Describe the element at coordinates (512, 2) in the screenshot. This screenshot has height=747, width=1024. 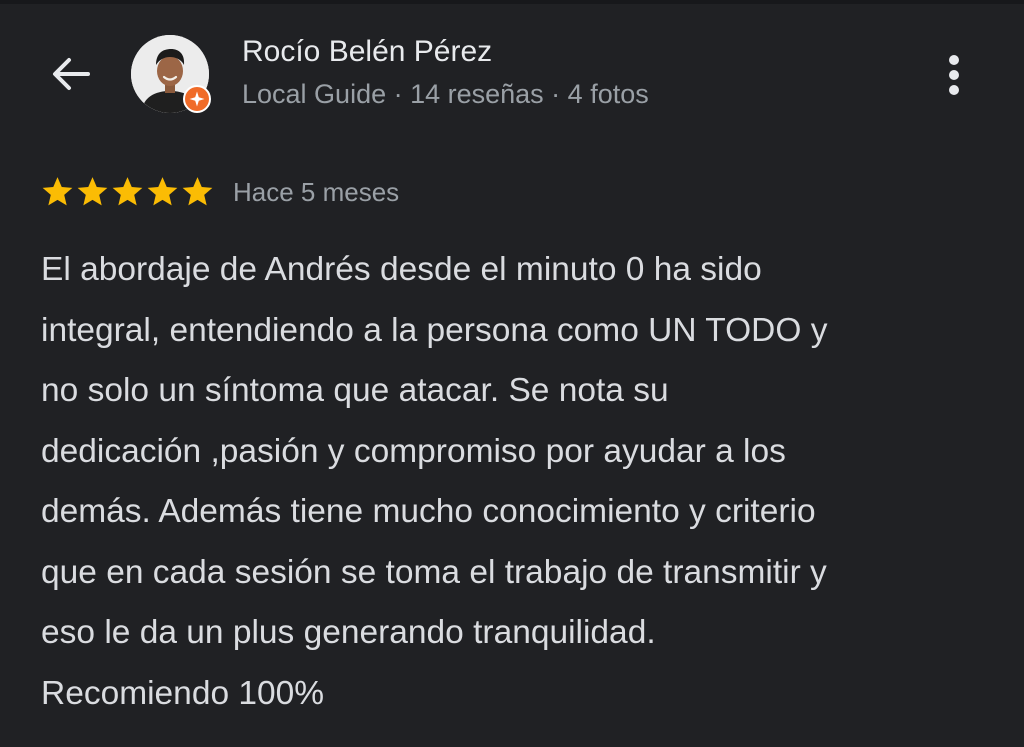
I see `top-edge` at that location.